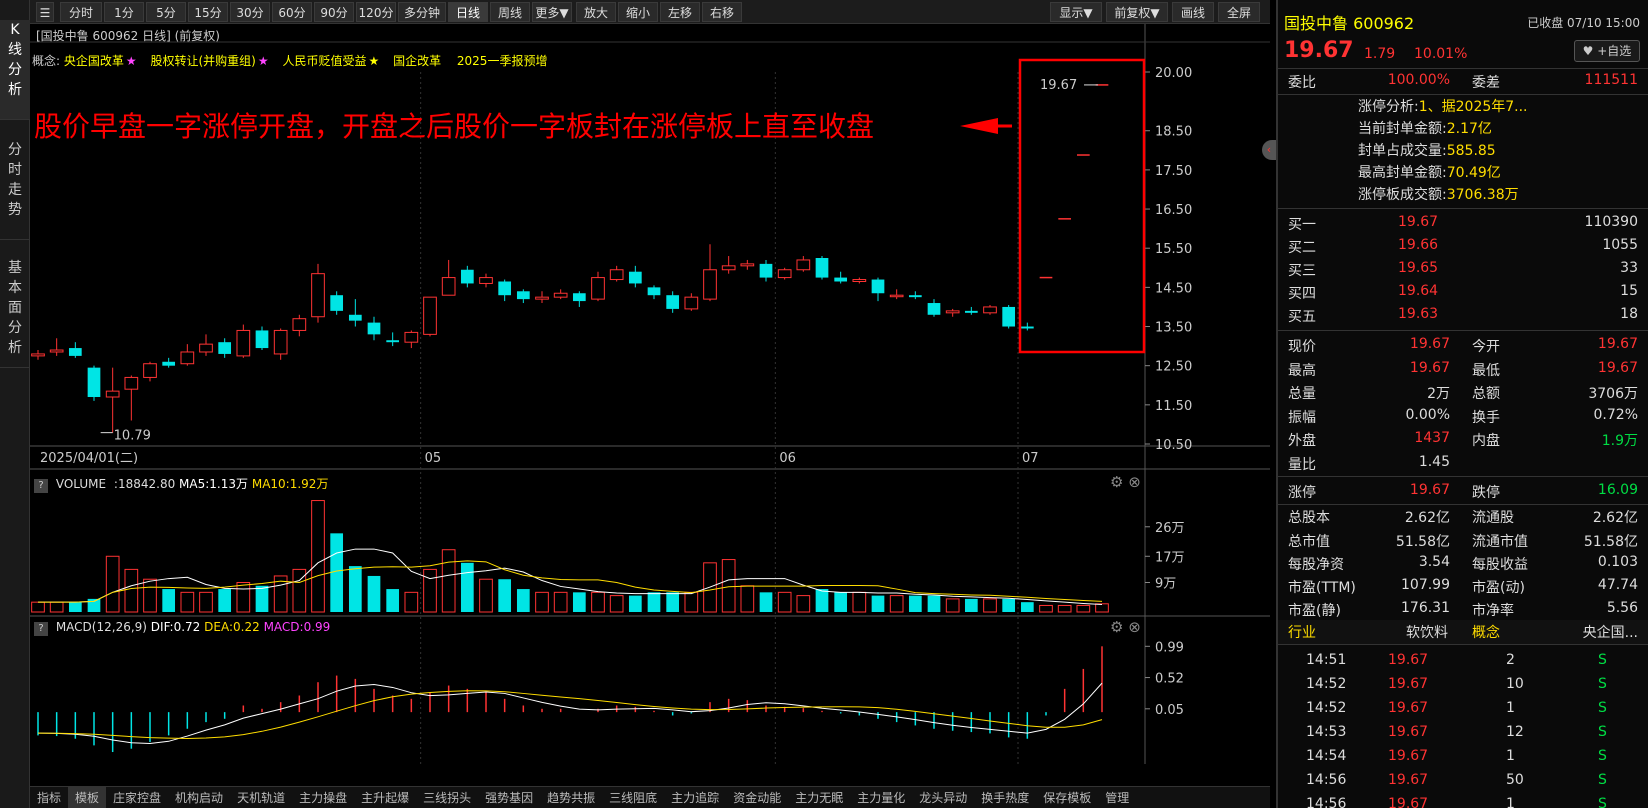  I want to click on weibi-label: 委比, so click(1302, 83).